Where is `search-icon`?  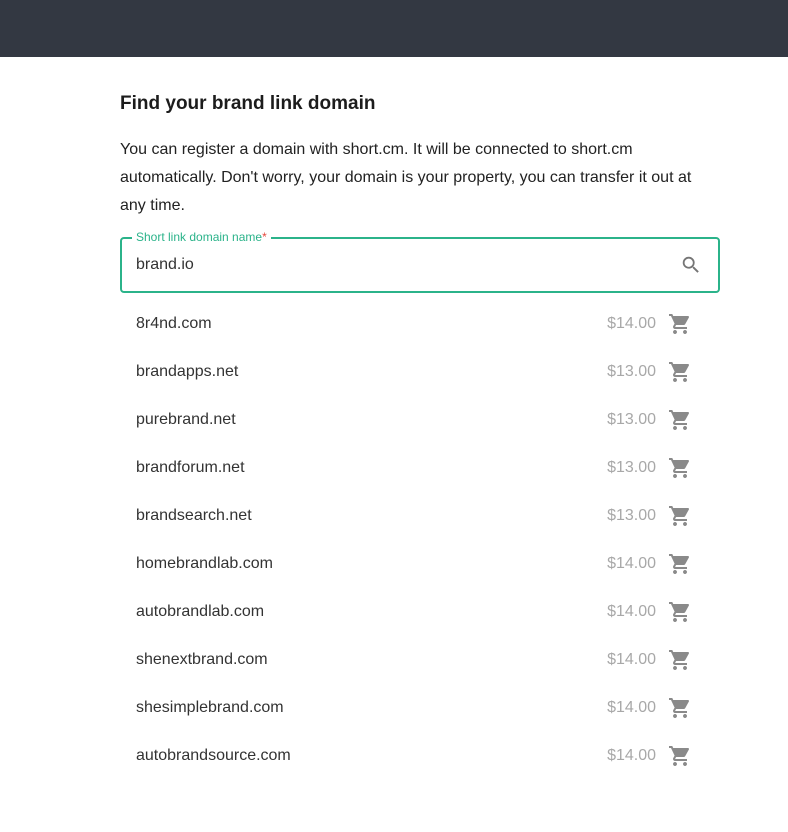 search-icon is located at coordinates (691, 265).